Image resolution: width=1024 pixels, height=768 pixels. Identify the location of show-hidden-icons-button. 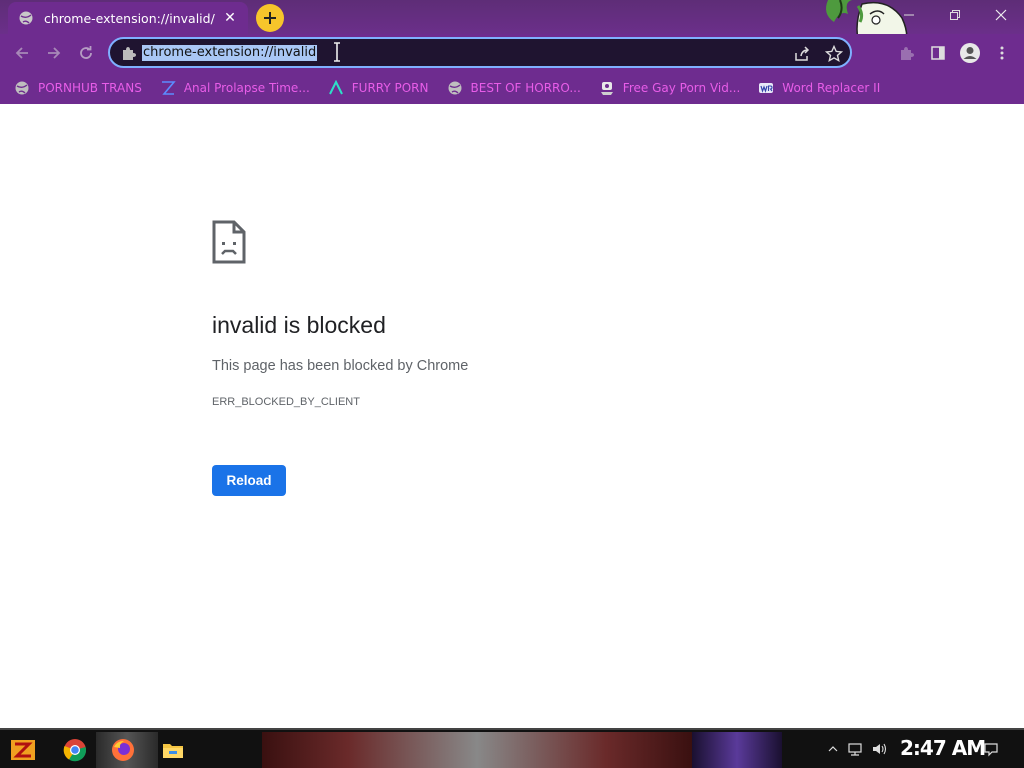
(833, 749).